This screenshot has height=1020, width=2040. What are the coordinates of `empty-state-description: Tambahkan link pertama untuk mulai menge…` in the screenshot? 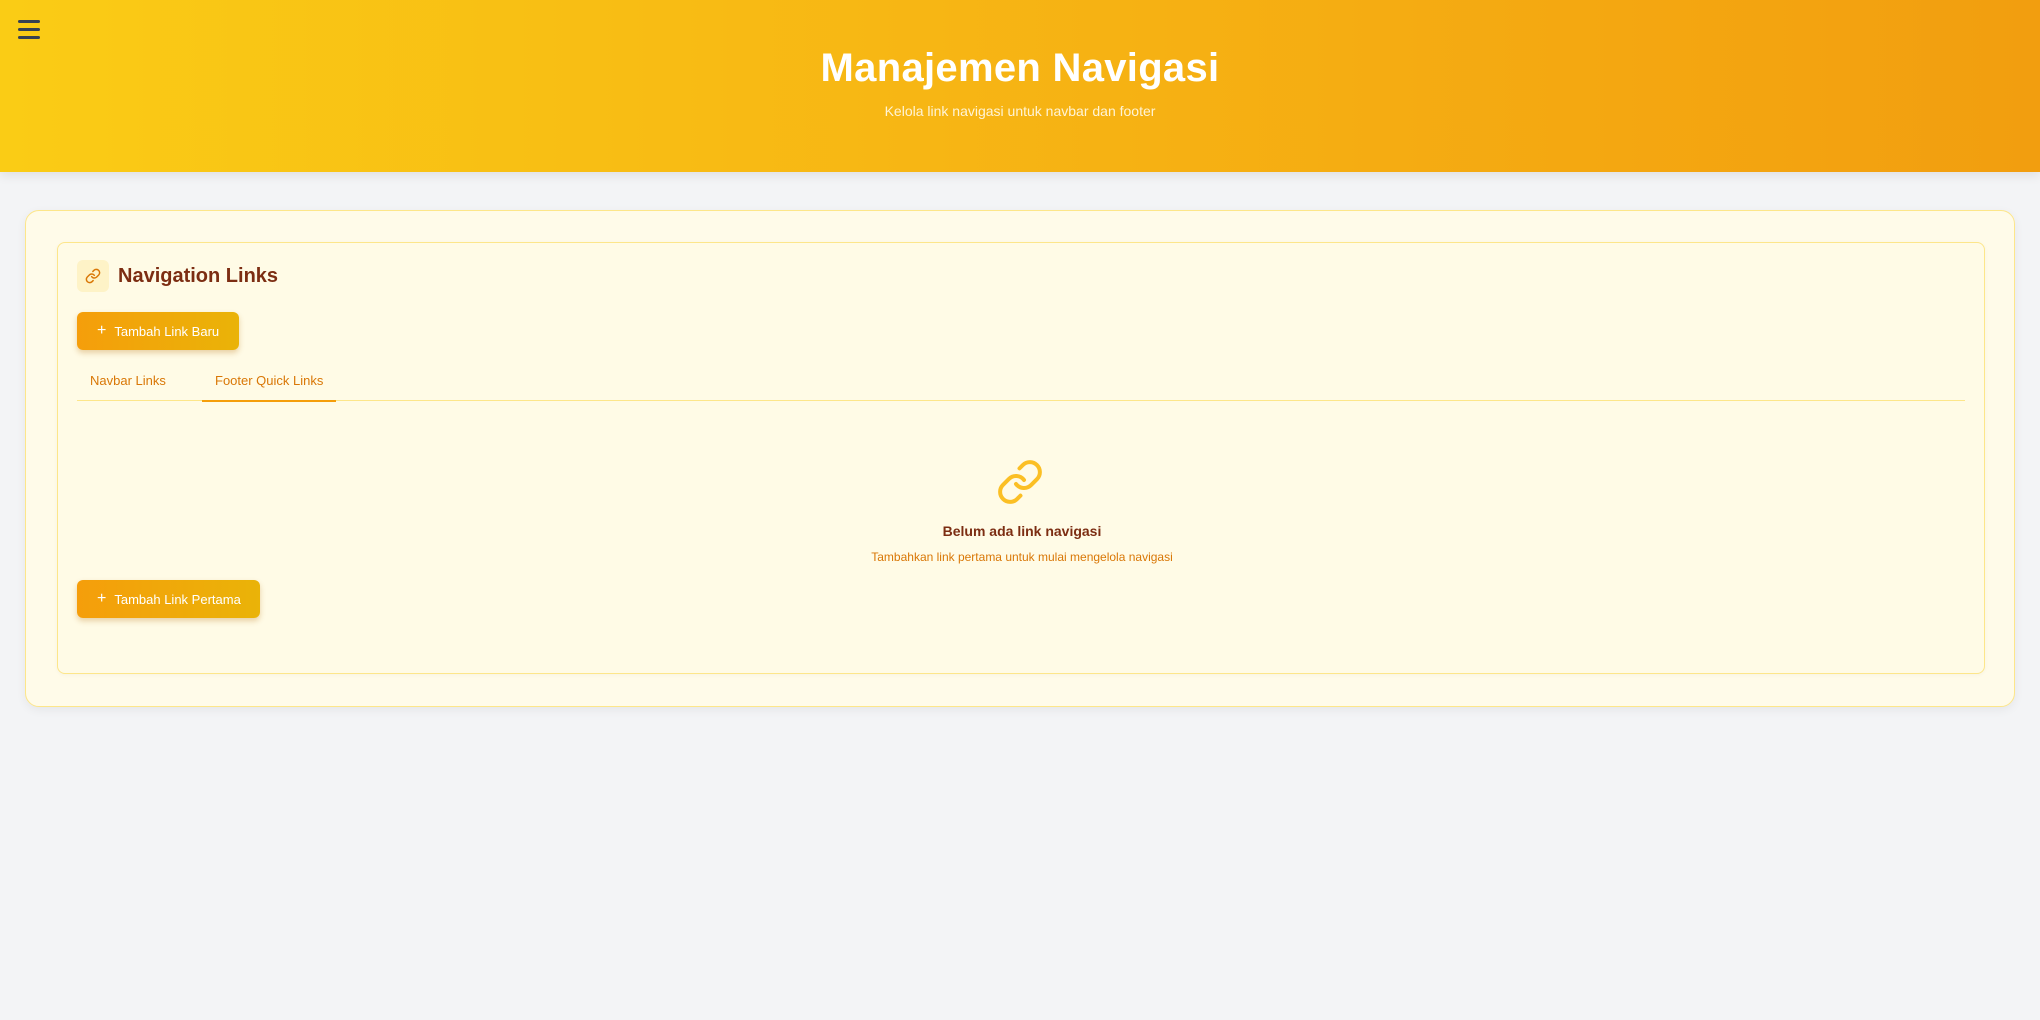 It's located at (1022, 557).